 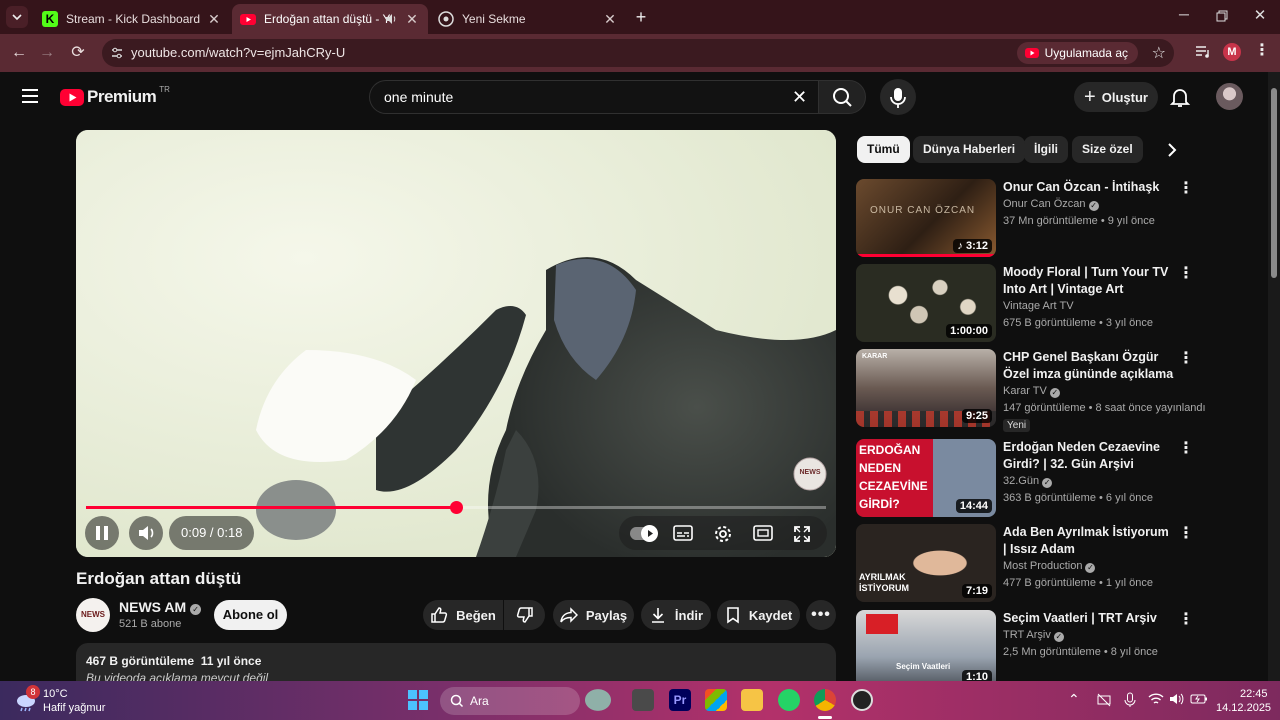 I want to click on recommendation-channel: Karar TV ✓, so click(x=1031, y=391).